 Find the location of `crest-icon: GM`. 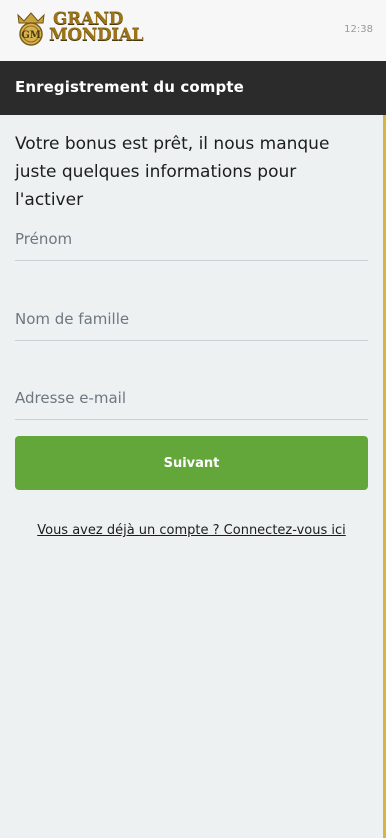

crest-icon: GM is located at coordinates (31, 29).